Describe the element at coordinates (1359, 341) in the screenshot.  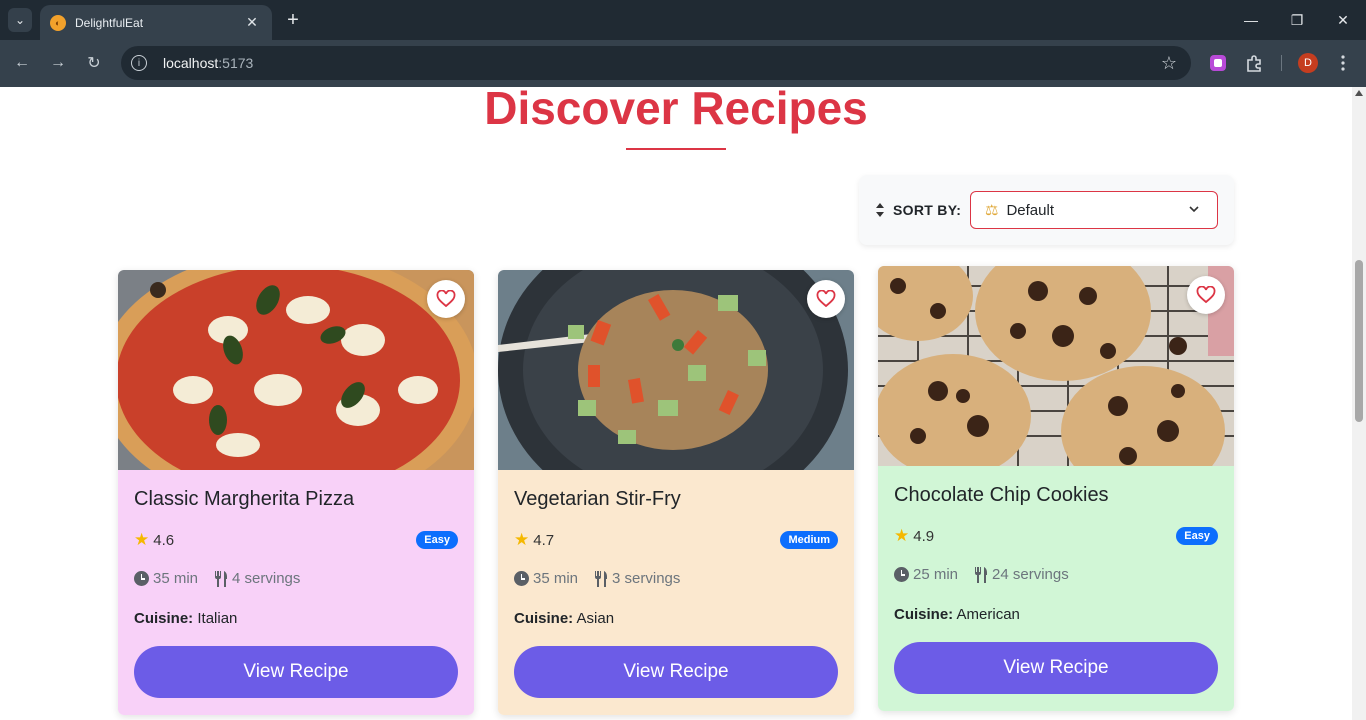
I see `scrollbar-thumb` at that location.